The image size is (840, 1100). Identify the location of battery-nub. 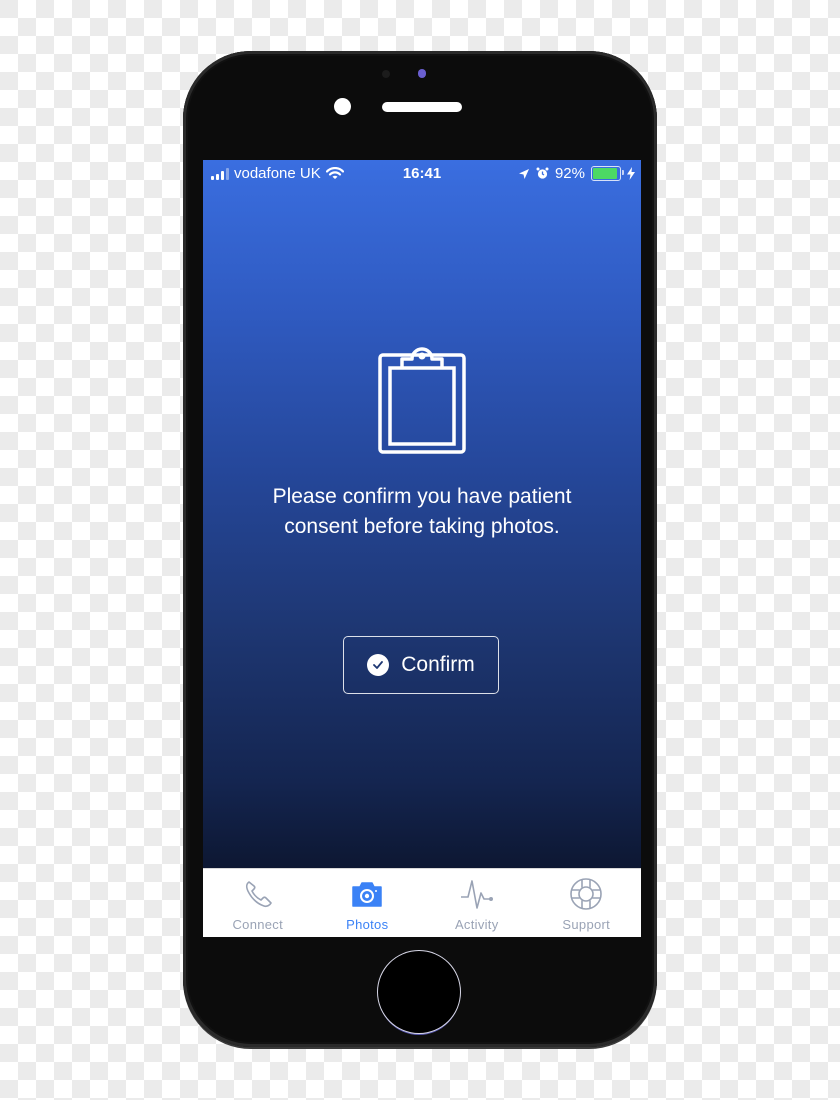
(623, 172).